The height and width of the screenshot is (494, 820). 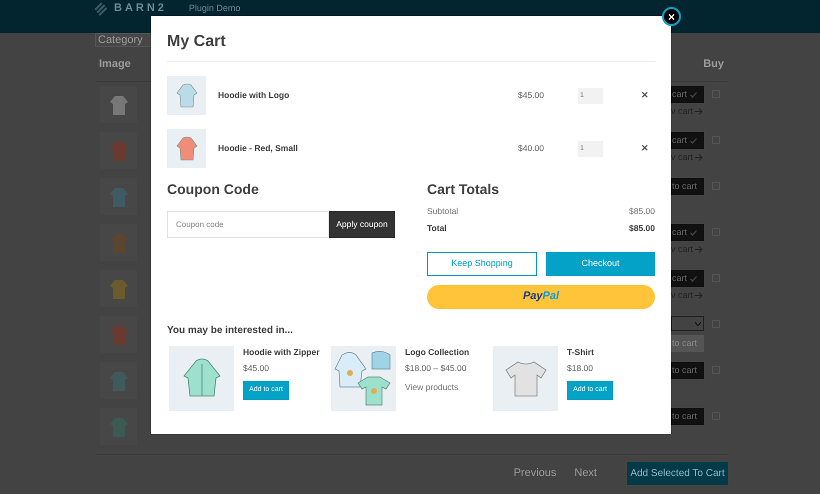 What do you see at coordinates (442, 211) in the screenshot?
I see `subtotal-label: Subtotal` at bounding box center [442, 211].